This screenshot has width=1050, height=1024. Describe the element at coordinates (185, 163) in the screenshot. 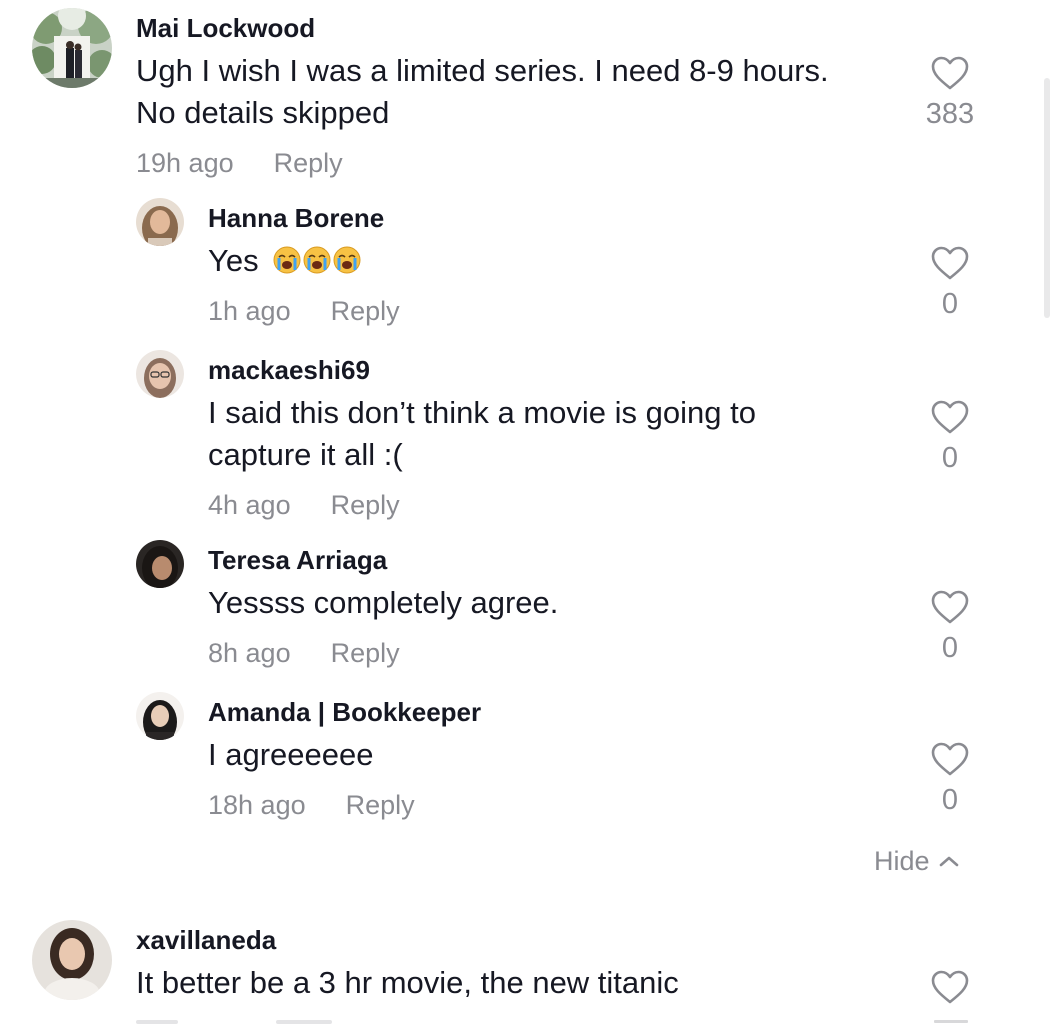

I see `timestamp: 19h ago` at that location.